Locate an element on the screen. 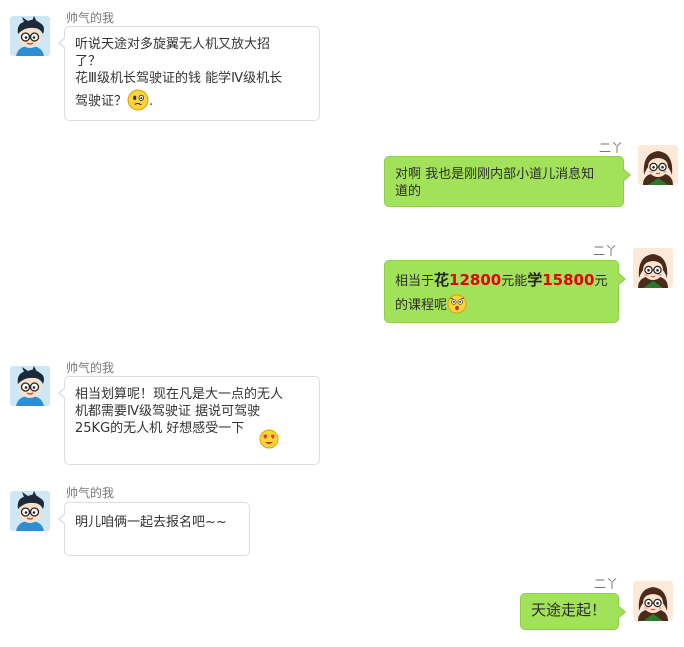 The image size is (684, 647). confused-face-icon is located at coordinates (138, 100).